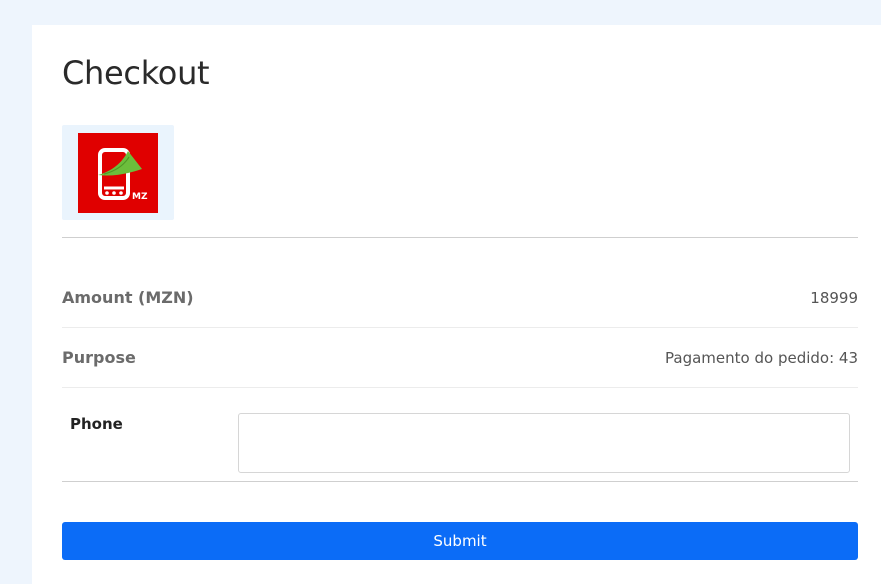  Describe the element at coordinates (460, 541) in the screenshot. I see `submit-button: Submit` at that location.